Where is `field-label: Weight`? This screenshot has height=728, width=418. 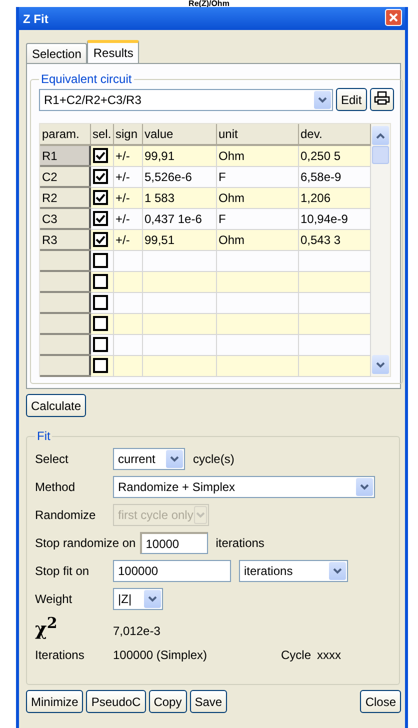
field-label: Weight is located at coordinates (54, 599).